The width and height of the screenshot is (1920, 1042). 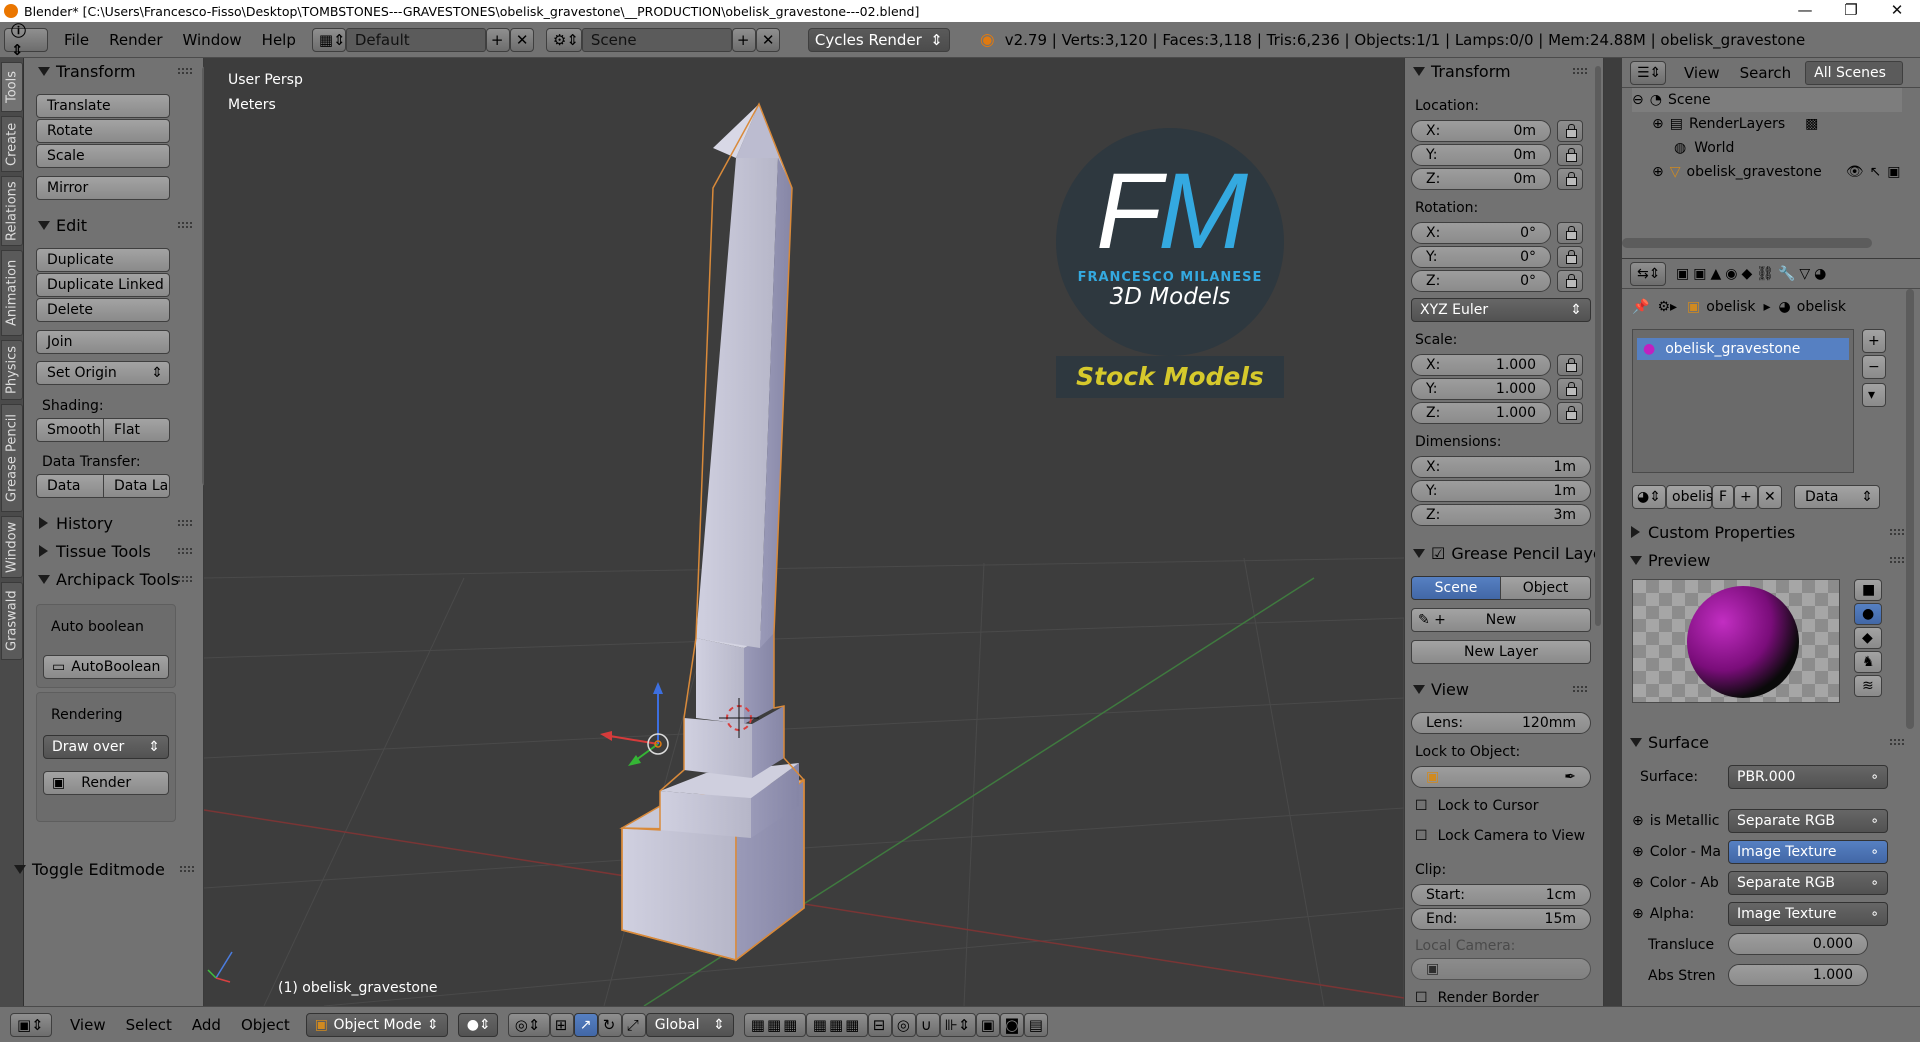 What do you see at coordinates (1837, 497) in the screenshot?
I see `link-mode-dropdown: Data ⇕` at bounding box center [1837, 497].